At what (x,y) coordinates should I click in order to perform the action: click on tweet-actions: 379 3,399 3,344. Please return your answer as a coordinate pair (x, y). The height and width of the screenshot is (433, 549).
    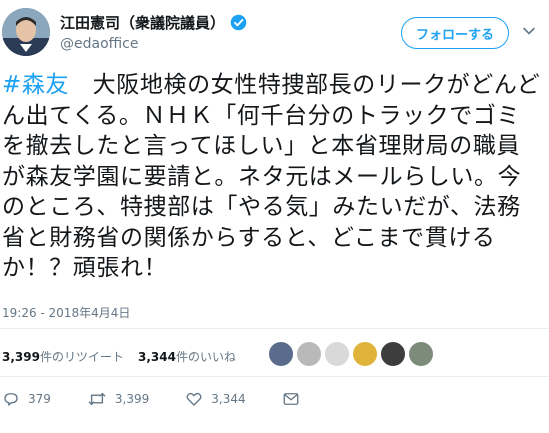
    Looking at the image, I should click on (173, 399).